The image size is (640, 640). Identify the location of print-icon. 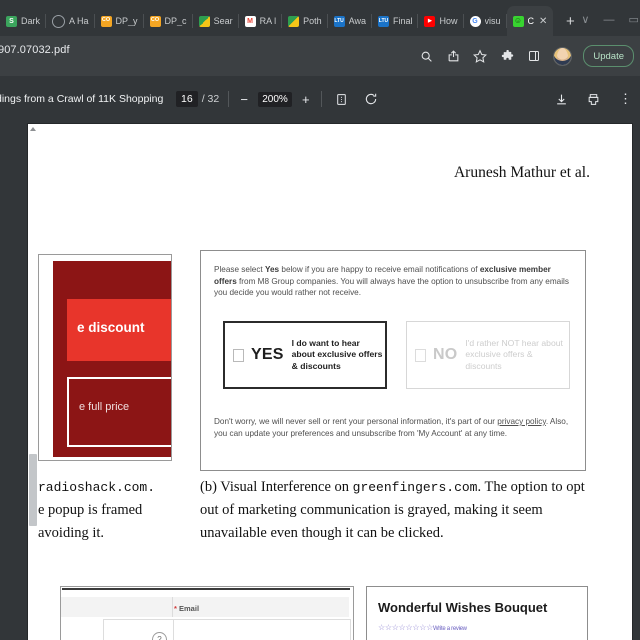
(593, 99).